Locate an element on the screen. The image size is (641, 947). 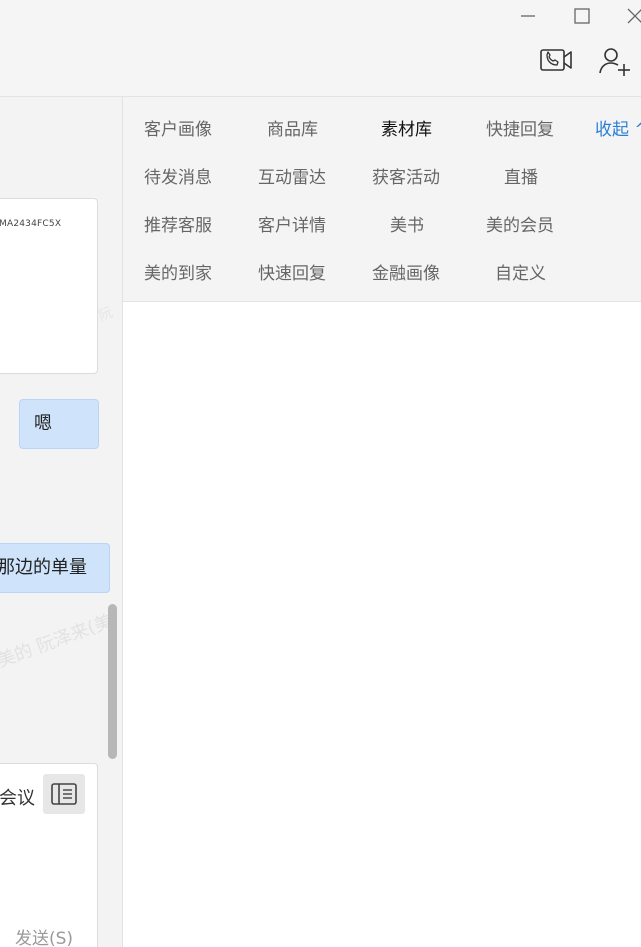
quick-panel-button is located at coordinates (64, 794).